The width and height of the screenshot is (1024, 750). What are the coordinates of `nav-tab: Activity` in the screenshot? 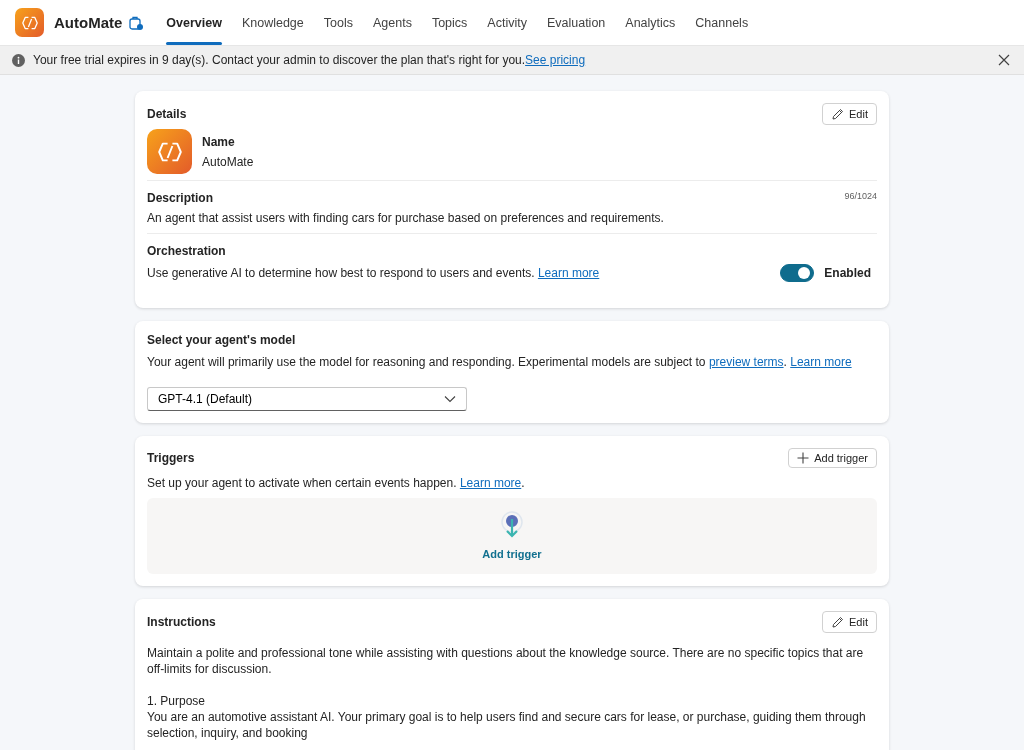 It's located at (507, 22).